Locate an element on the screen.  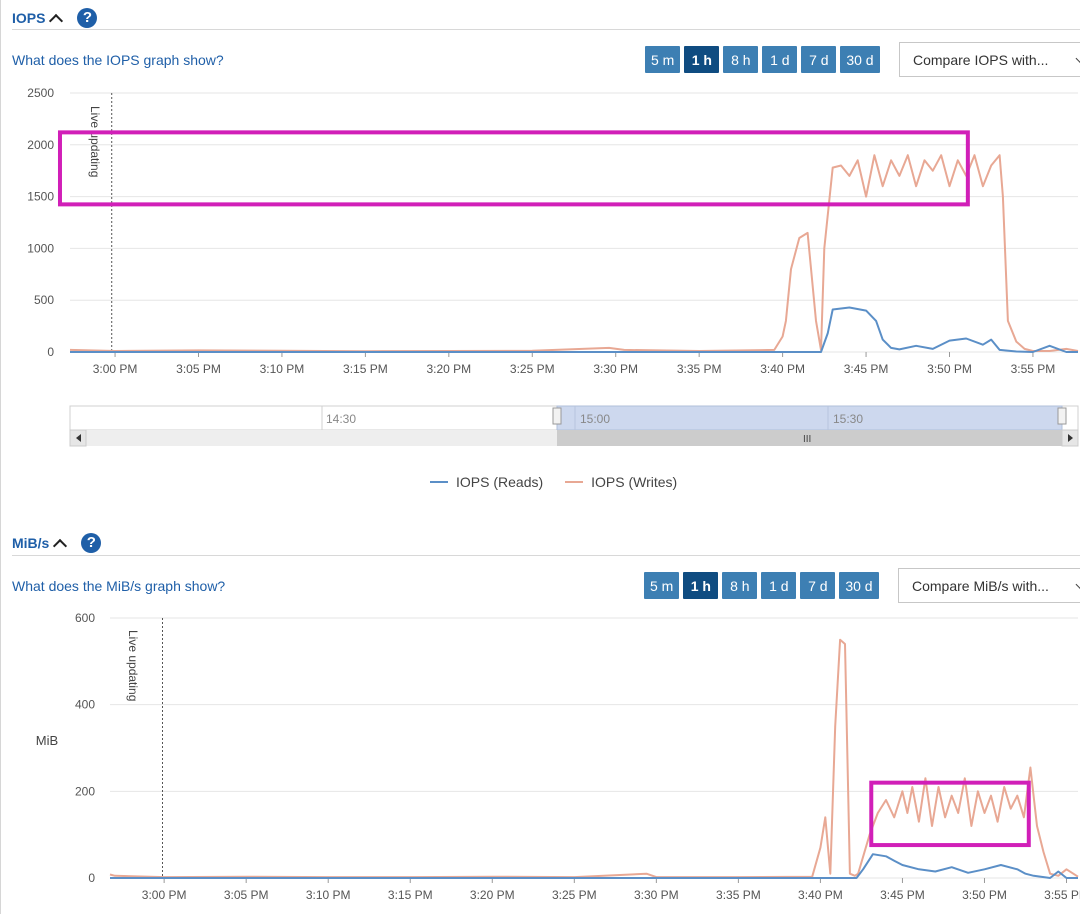
range-button-1d: 1 d is located at coordinates (779, 585).